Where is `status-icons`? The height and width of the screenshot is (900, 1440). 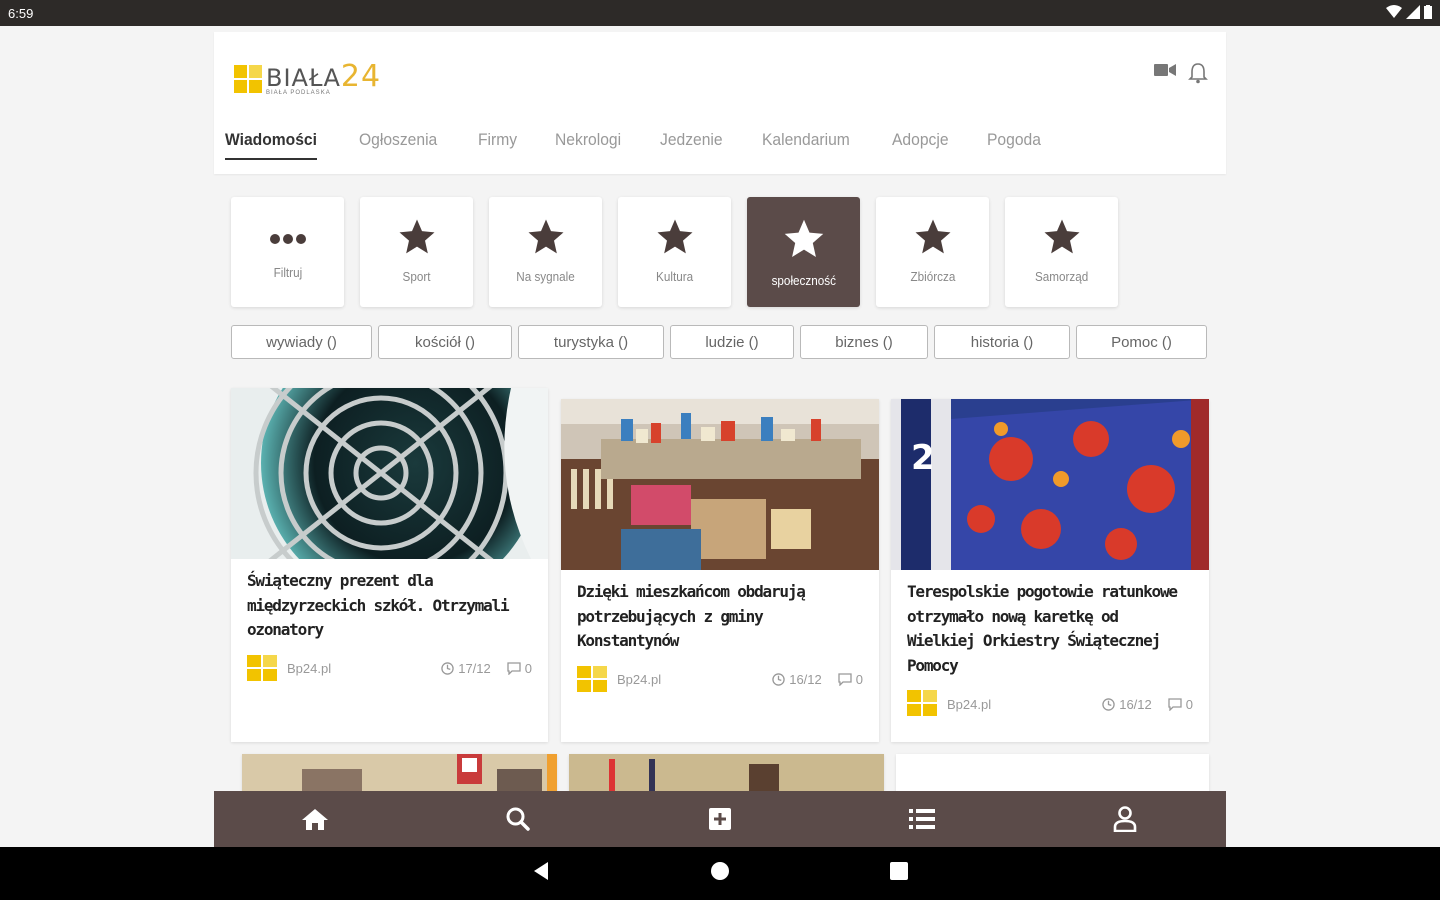 status-icons is located at coordinates (1409, 12).